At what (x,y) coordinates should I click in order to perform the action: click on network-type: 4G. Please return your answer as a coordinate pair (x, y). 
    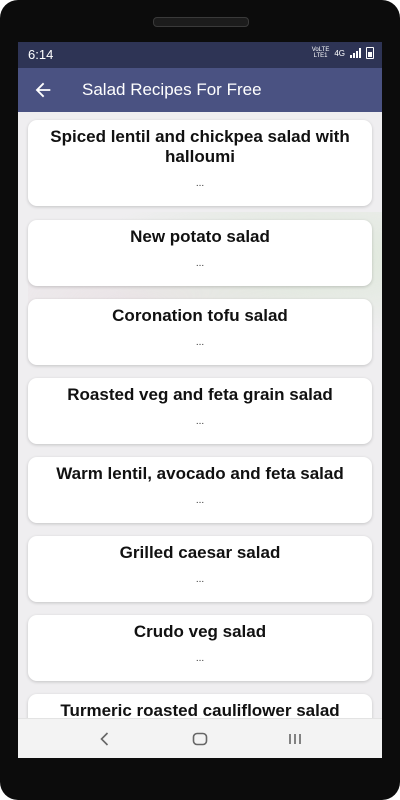
    Looking at the image, I should click on (339, 53).